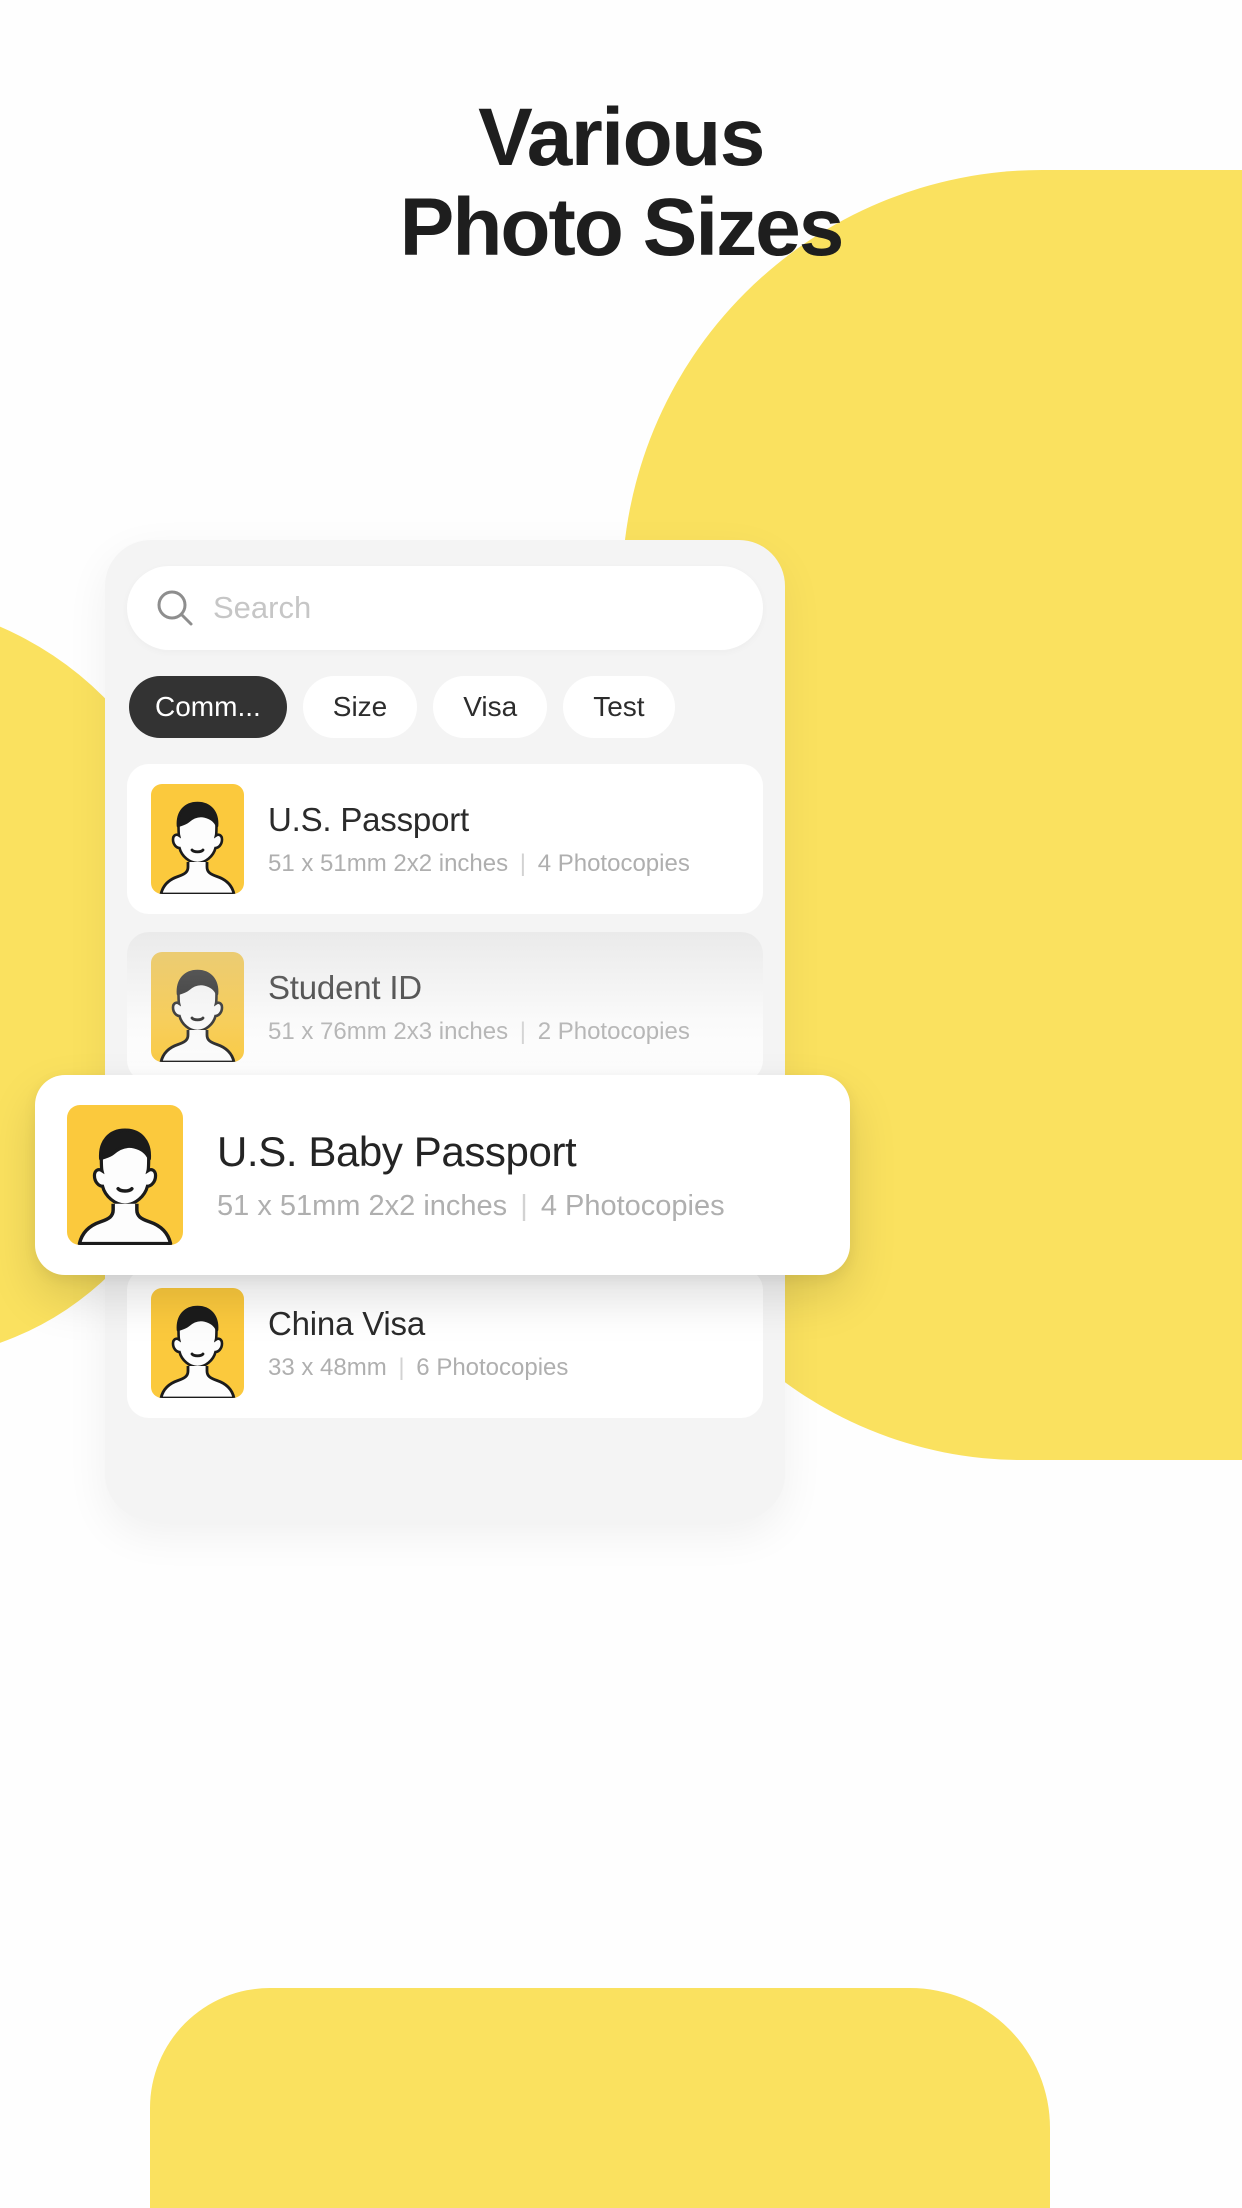  Describe the element at coordinates (175, 608) in the screenshot. I see `search-icon` at that location.